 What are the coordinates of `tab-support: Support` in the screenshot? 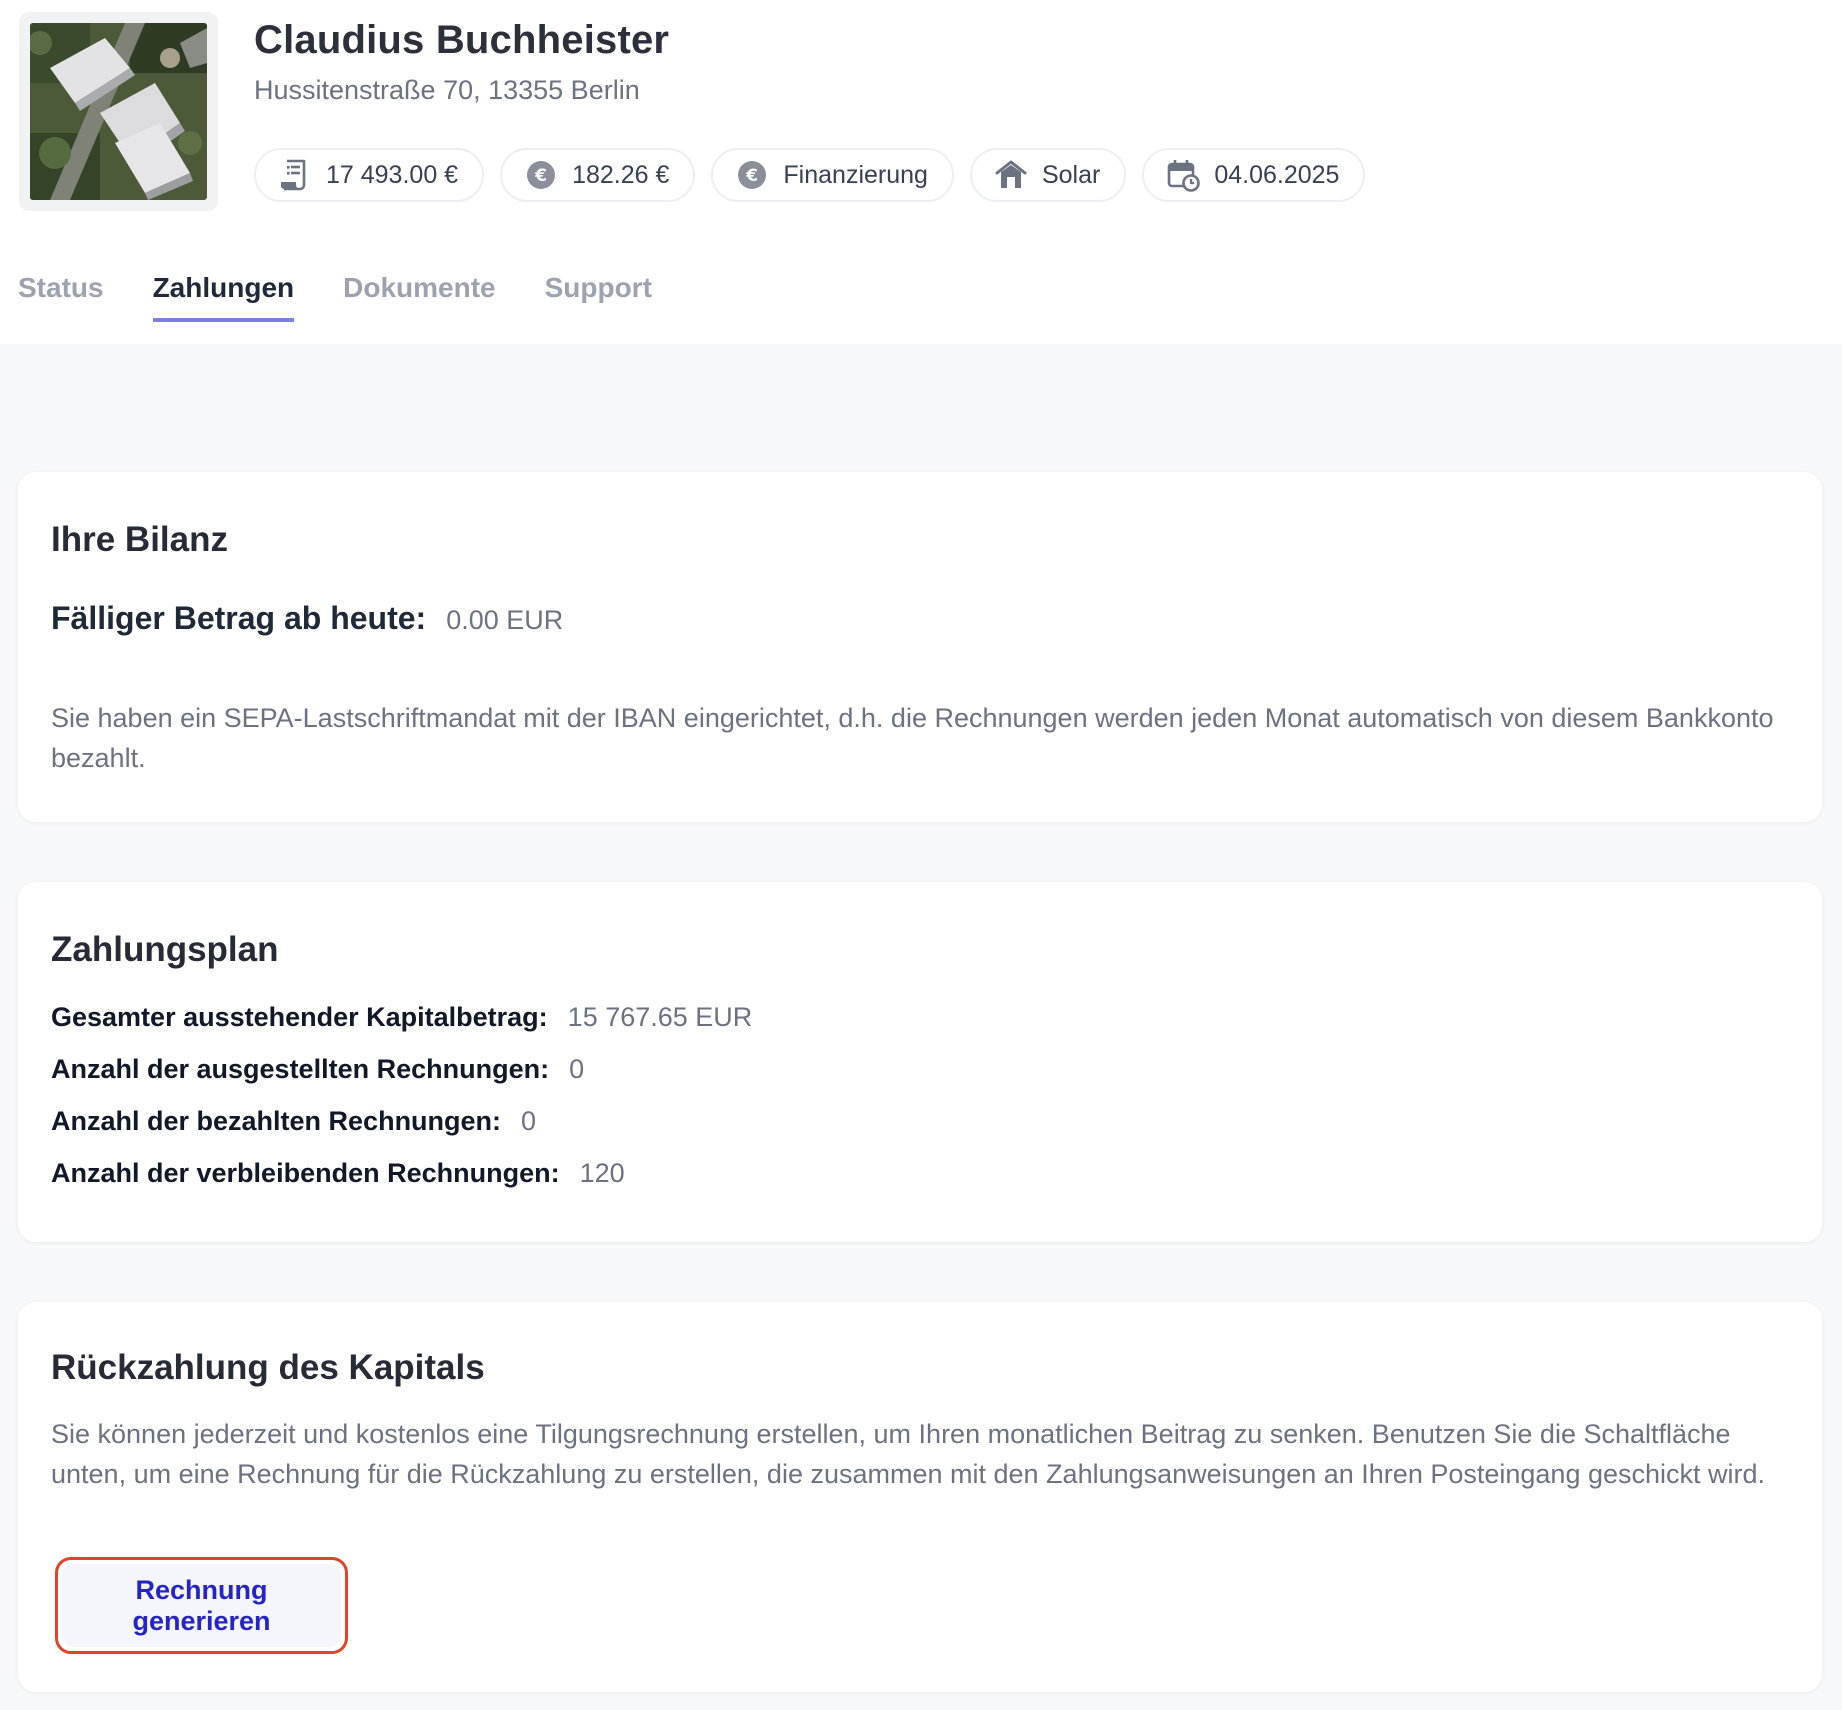 It's located at (598, 297).